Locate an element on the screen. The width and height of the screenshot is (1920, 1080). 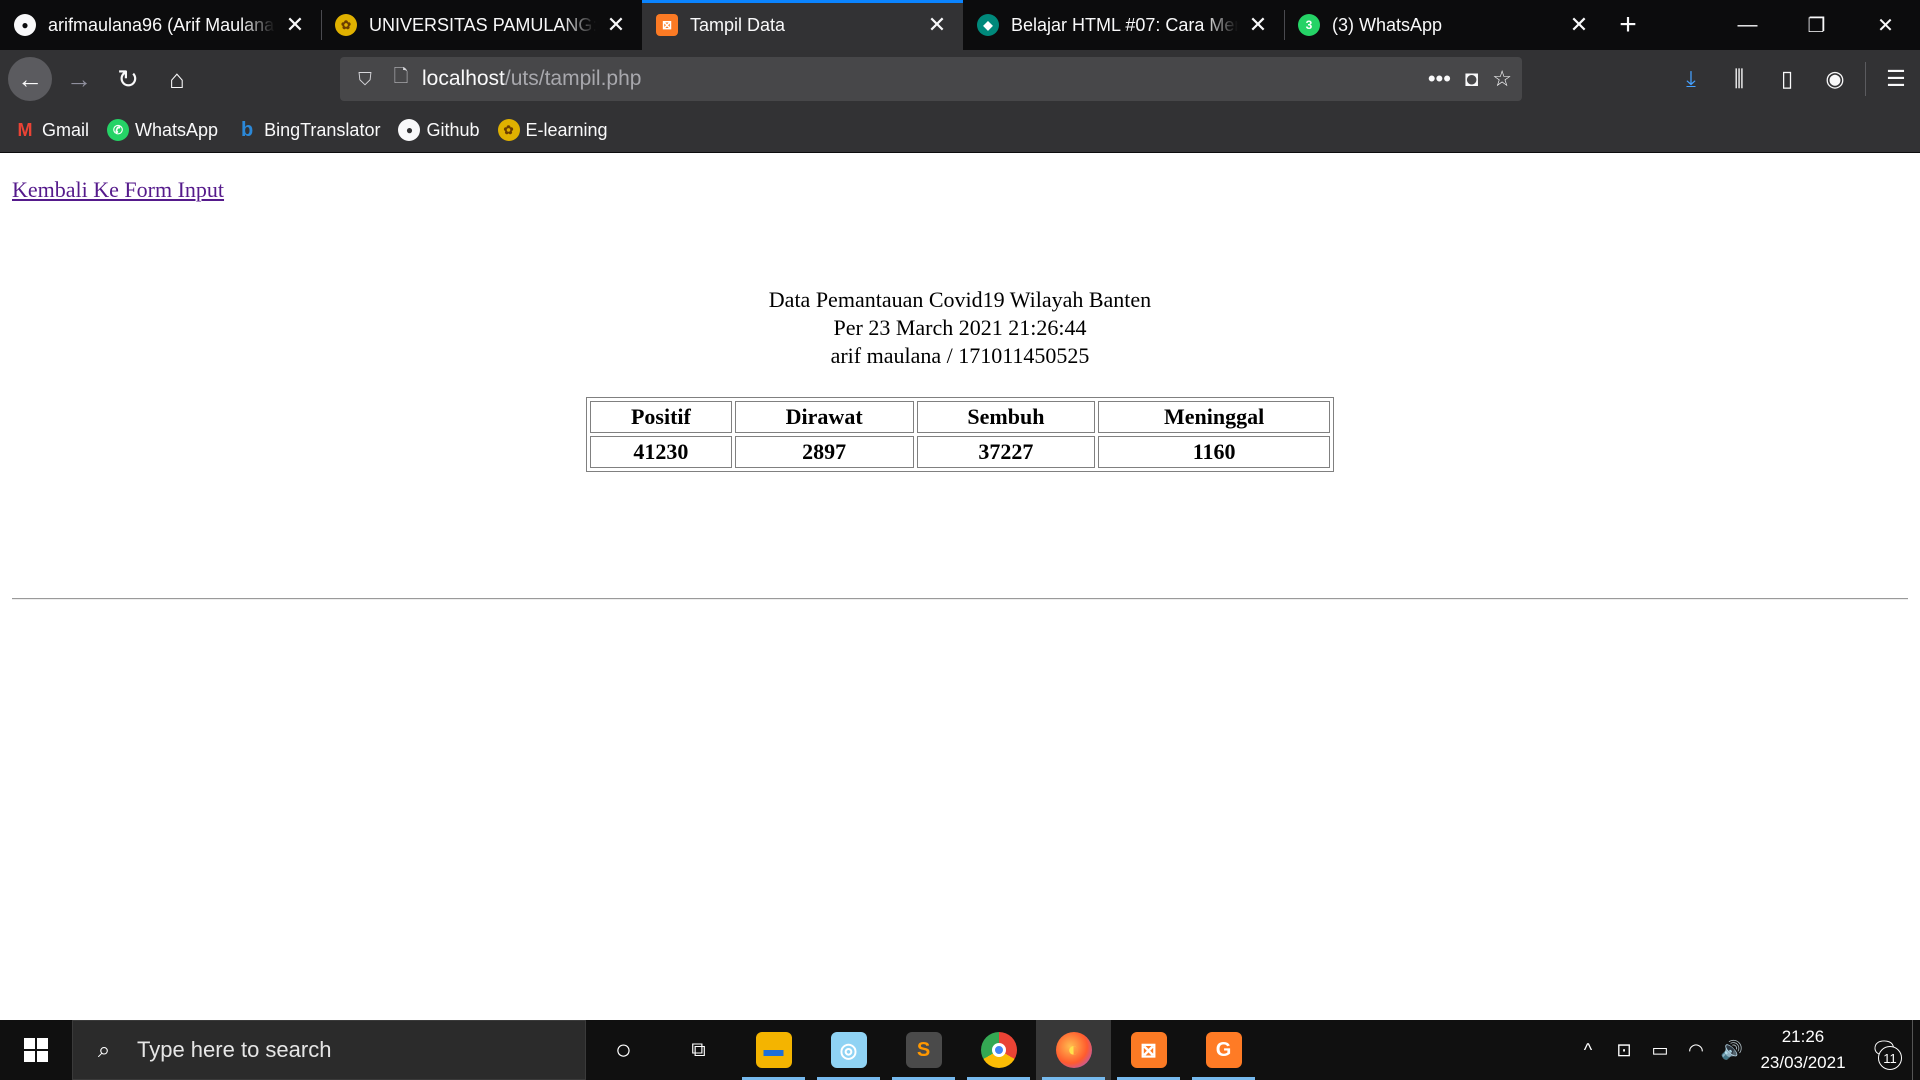
restore-button: ❐ is located at coordinates (1816, 25).